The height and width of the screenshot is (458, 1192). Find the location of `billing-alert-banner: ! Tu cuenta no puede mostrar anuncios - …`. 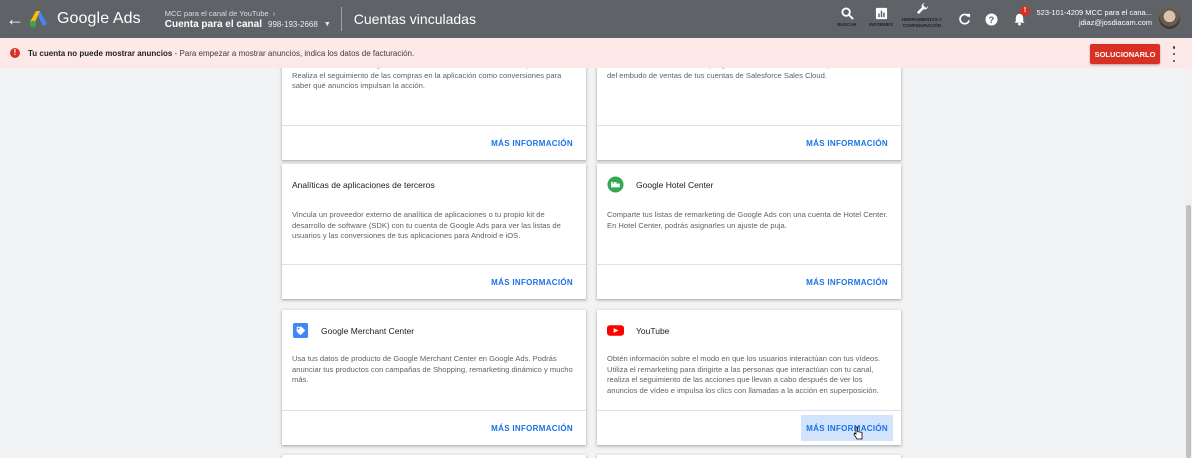

billing-alert-banner: ! Tu cuenta no puede mostrar anuncios - … is located at coordinates (596, 53).